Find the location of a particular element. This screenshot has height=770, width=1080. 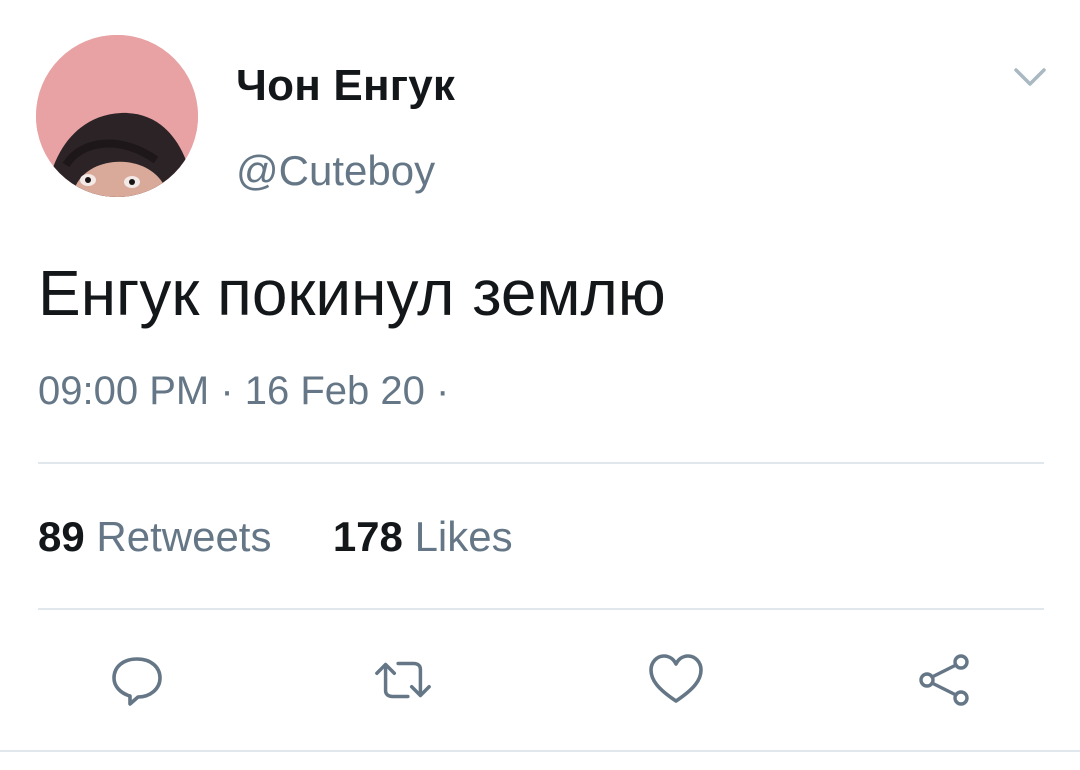

reply-button is located at coordinates (137, 680).